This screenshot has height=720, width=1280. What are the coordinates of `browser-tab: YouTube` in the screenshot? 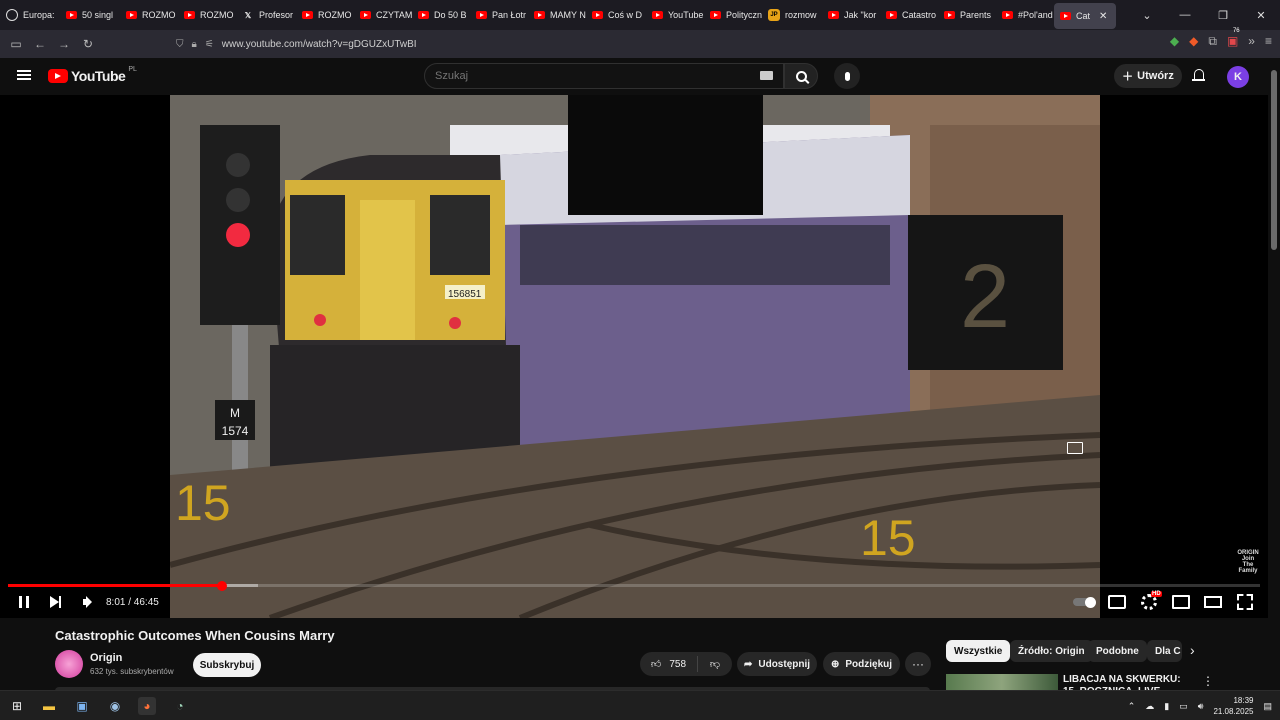 It's located at (675, 15).